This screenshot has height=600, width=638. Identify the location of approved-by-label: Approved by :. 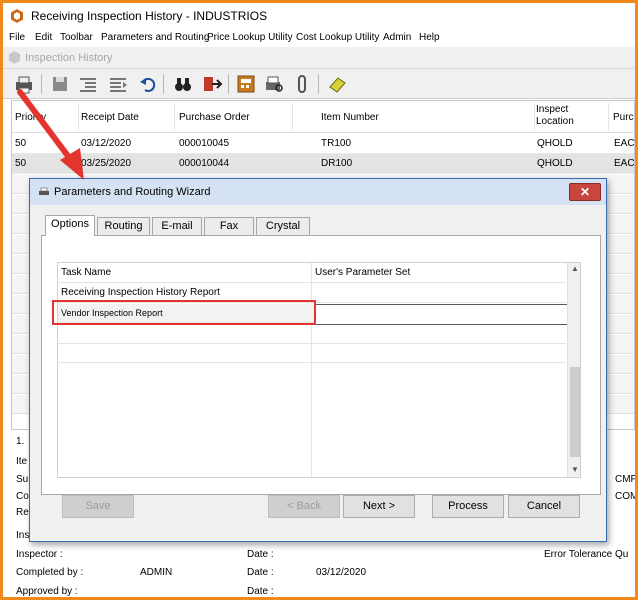
(47, 591).